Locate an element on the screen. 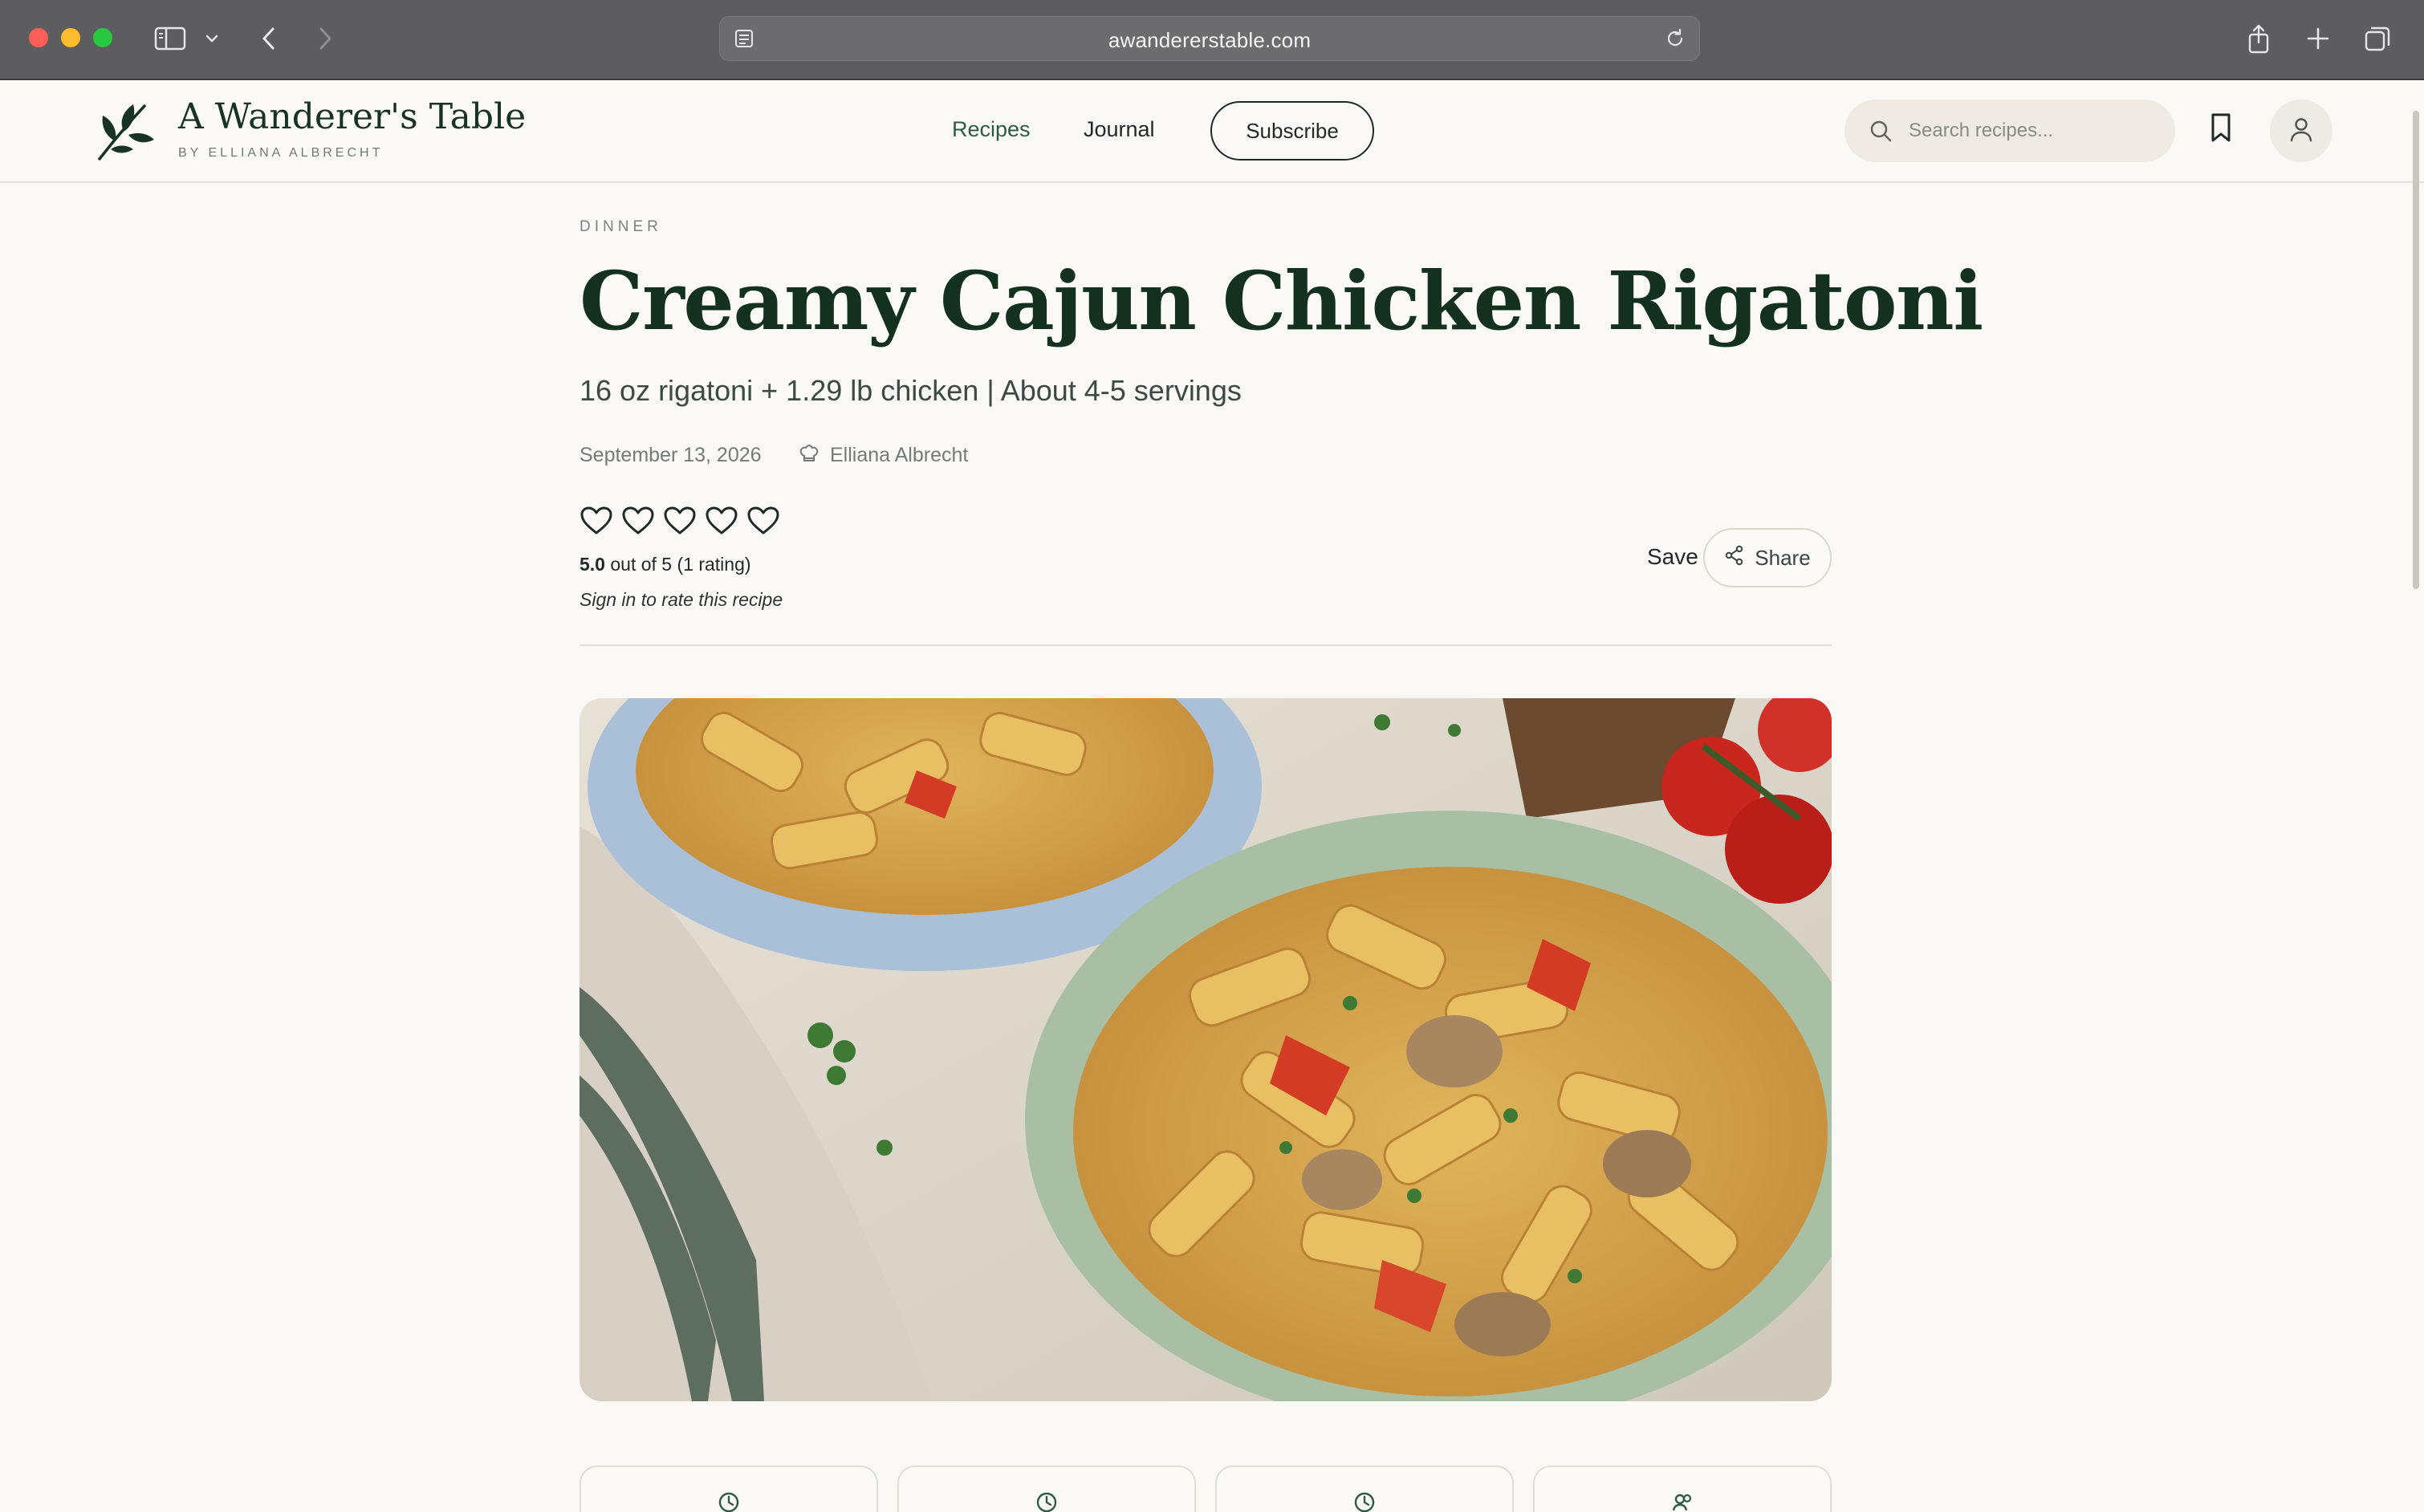  nav-journal-link: Journal is located at coordinates (1119, 129).